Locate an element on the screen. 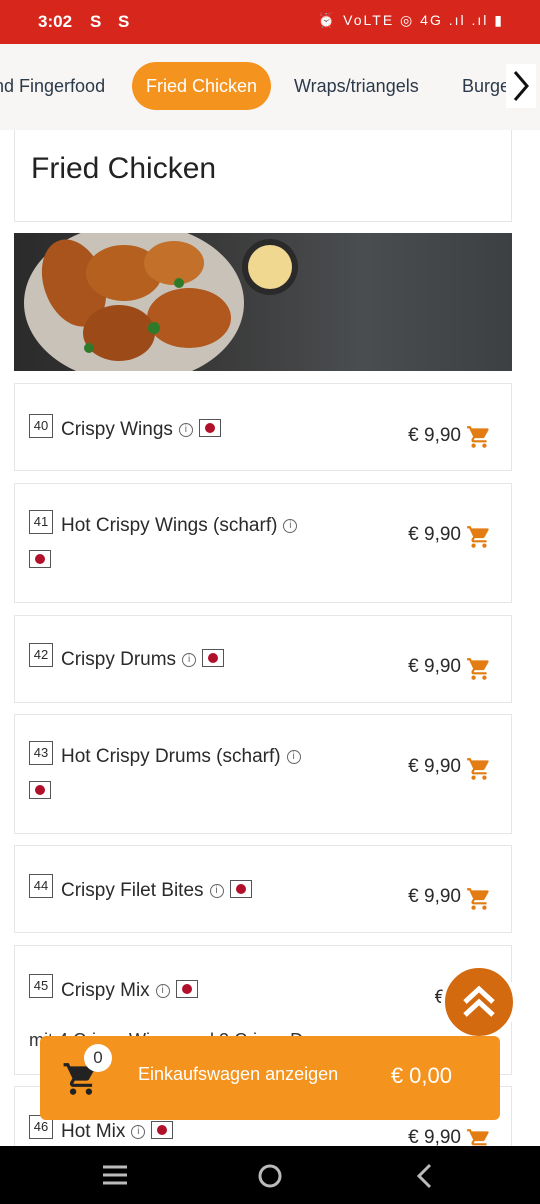 The width and height of the screenshot is (540, 1204). product-name: Hot Crispy Wings (scharf) is located at coordinates (169, 525).